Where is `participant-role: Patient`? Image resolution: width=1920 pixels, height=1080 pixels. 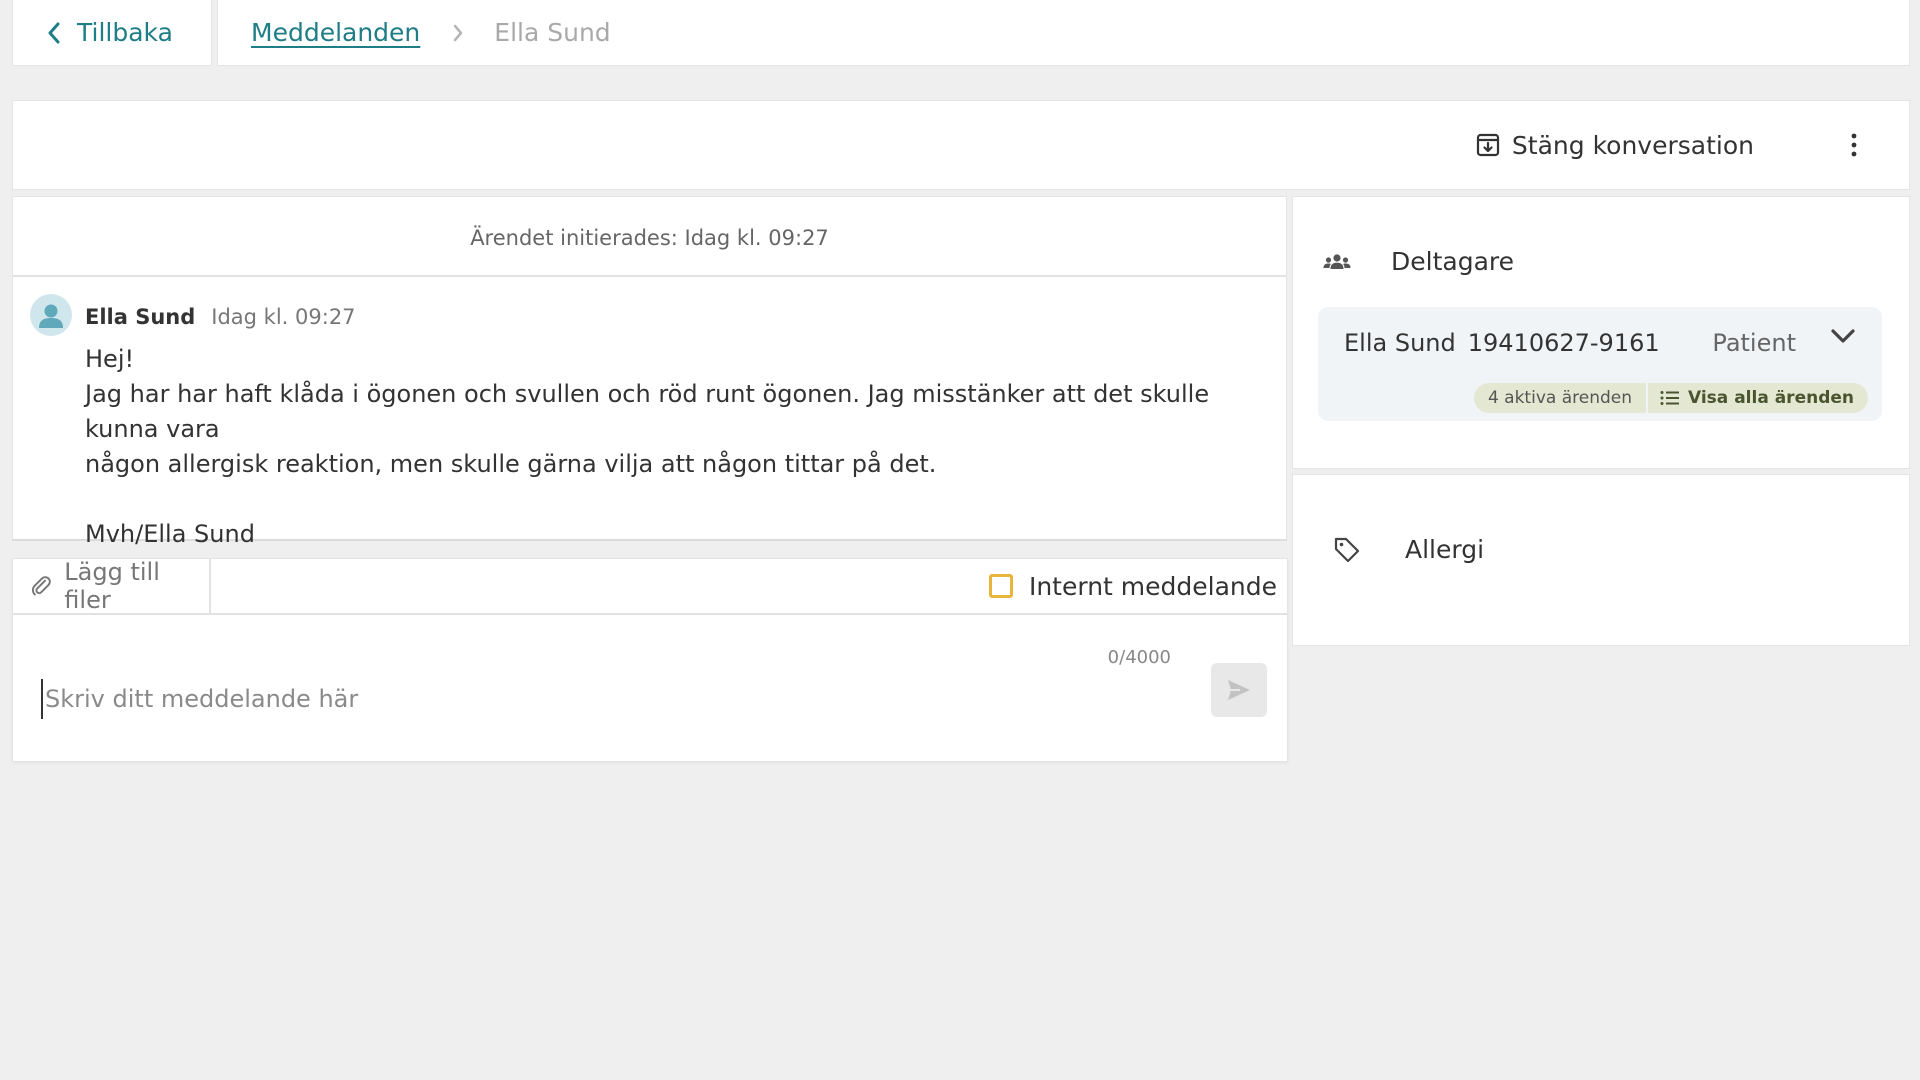
participant-role: Patient is located at coordinates (1754, 343).